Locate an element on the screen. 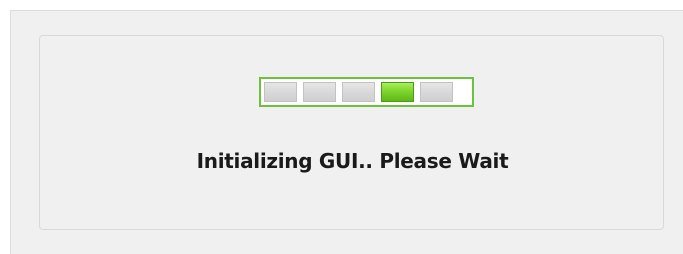 This screenshot has height=254, width=683. status-message: Initializing GUI.. Please Wait is located at coordinates (352, 161).